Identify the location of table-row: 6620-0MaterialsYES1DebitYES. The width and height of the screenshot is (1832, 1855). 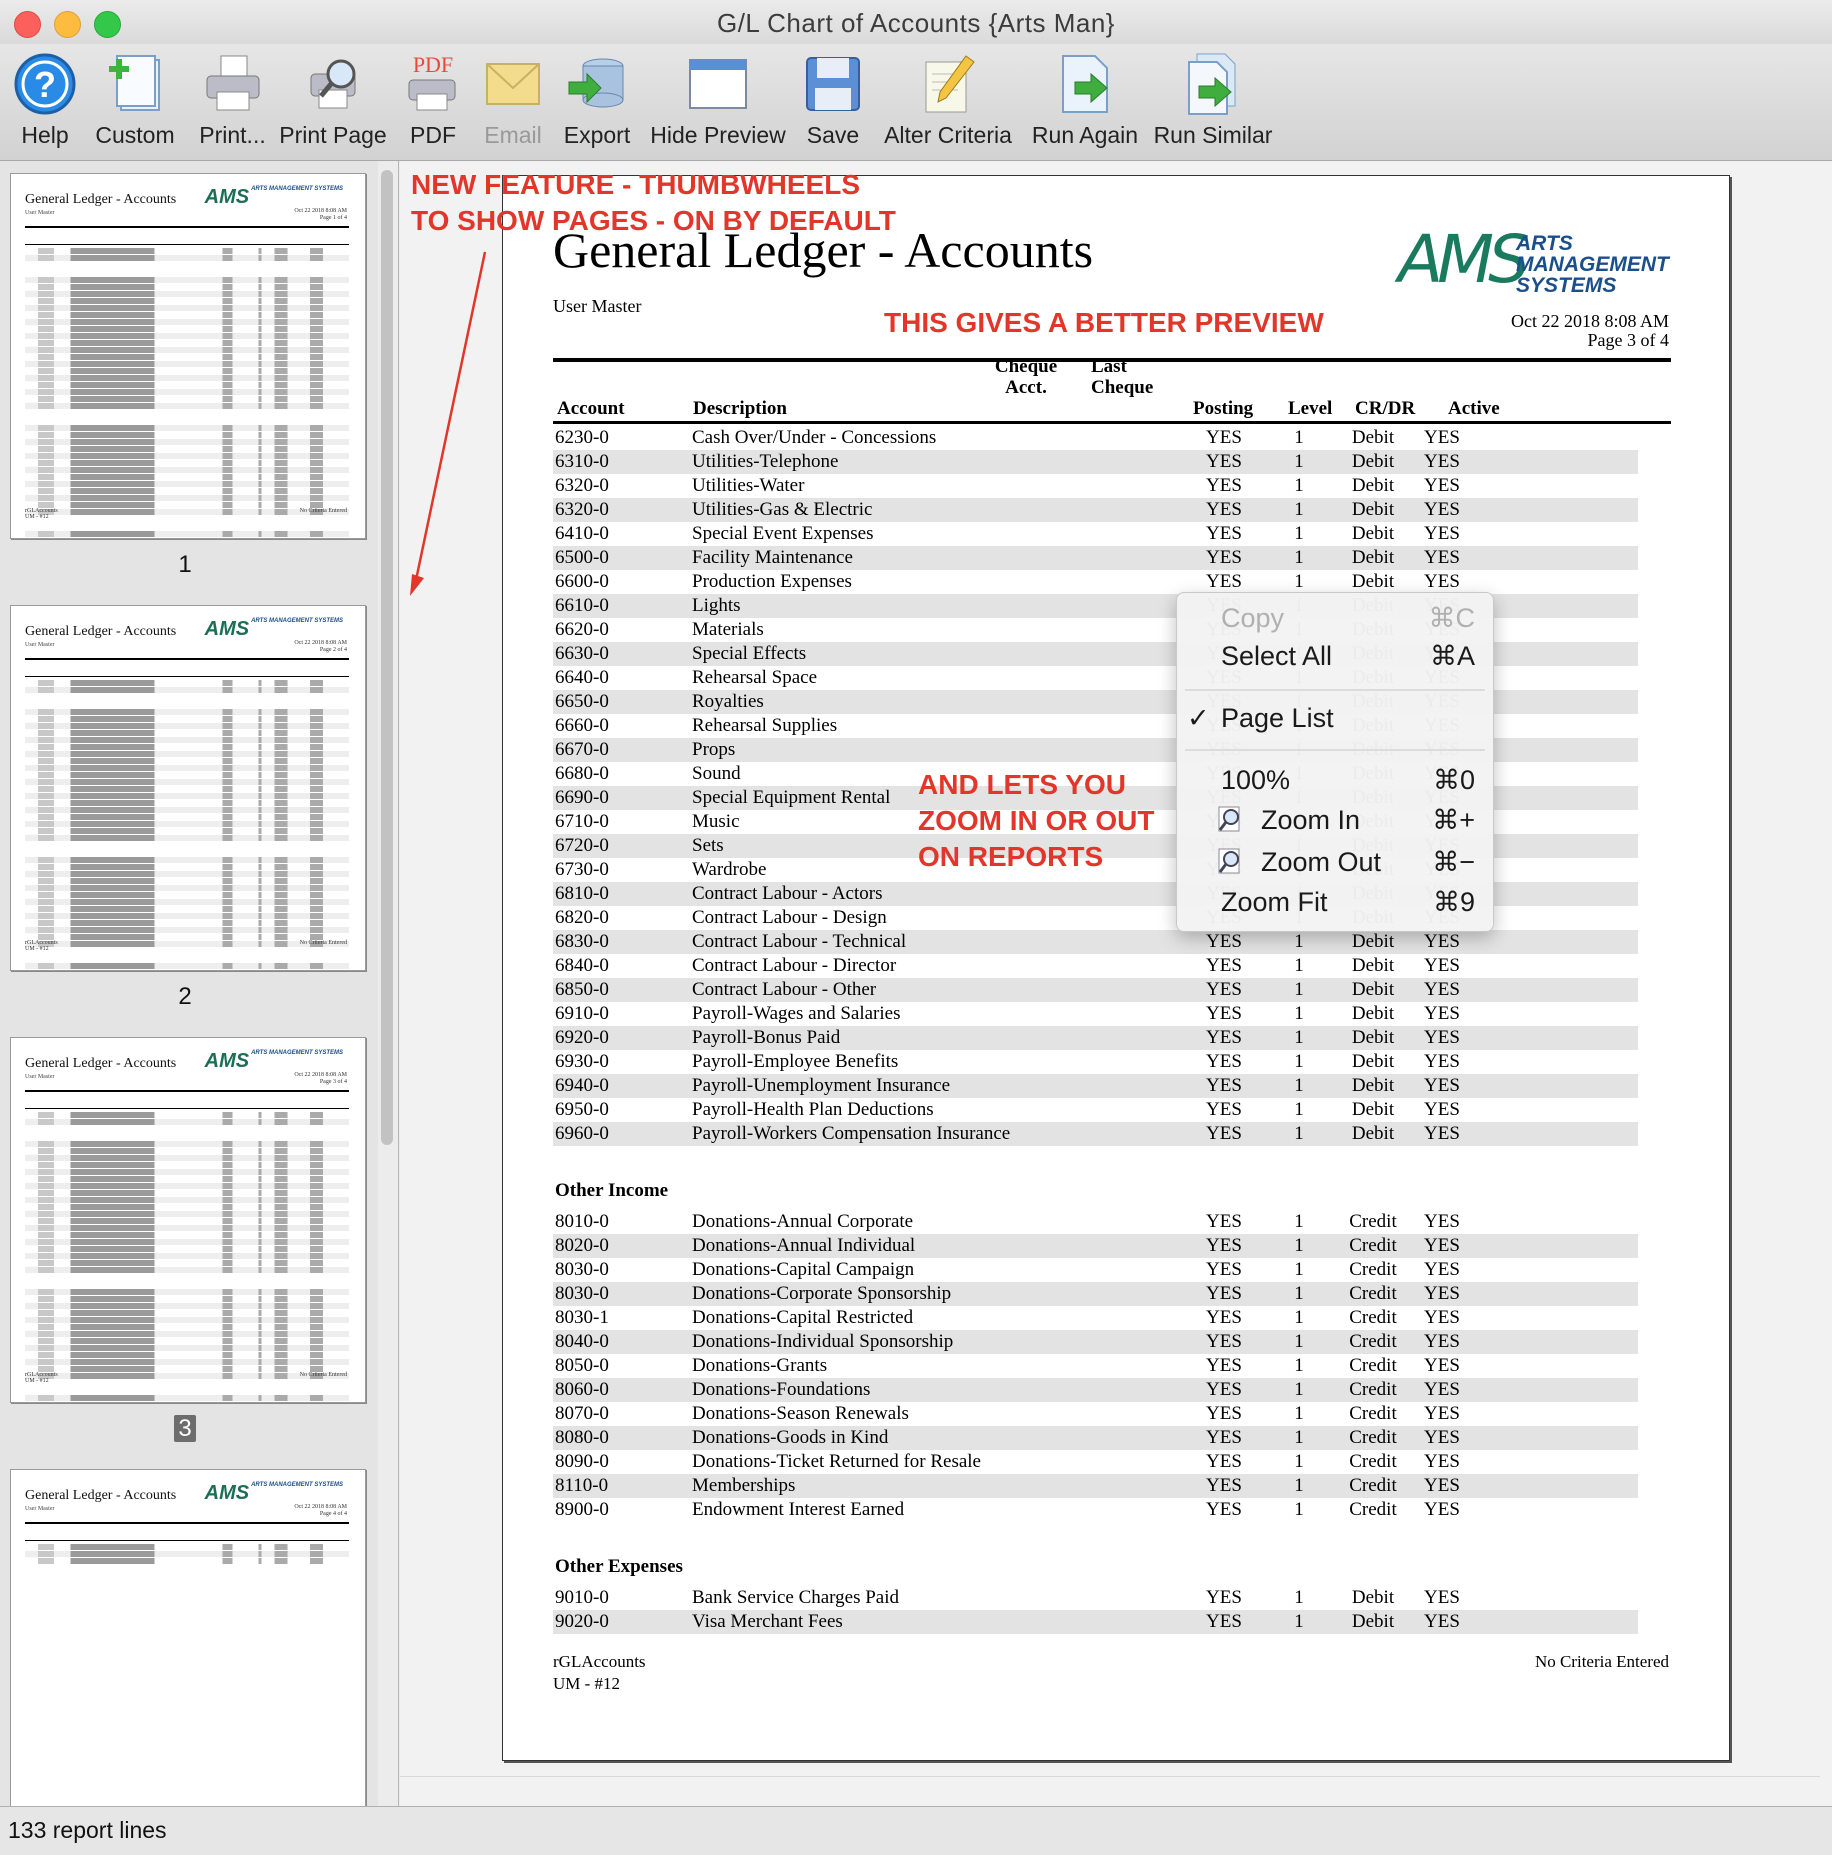
(1112, 630).